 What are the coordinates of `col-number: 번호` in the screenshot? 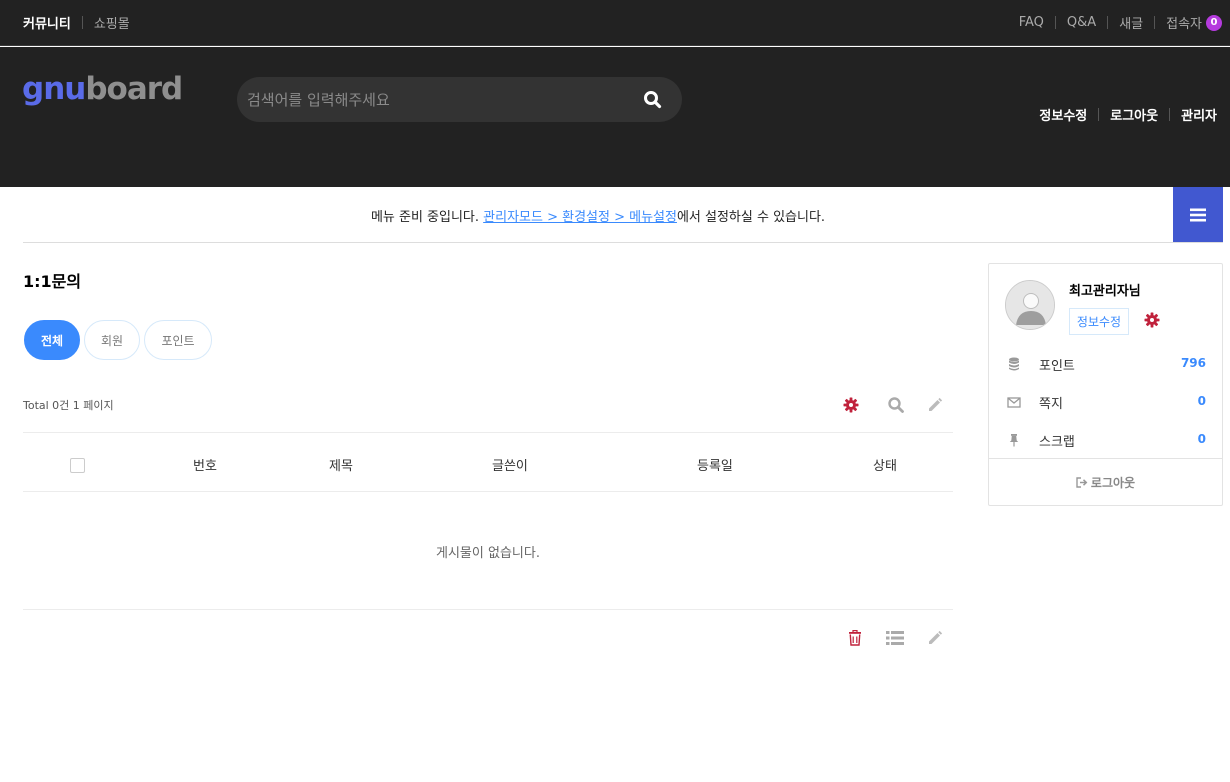 It's located at (205, 466).